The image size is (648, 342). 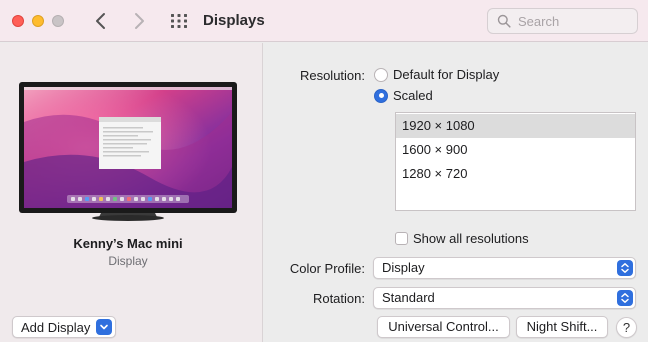 I want to click on radio-default-for-display: Default for Display, so click(x=436, y=74).